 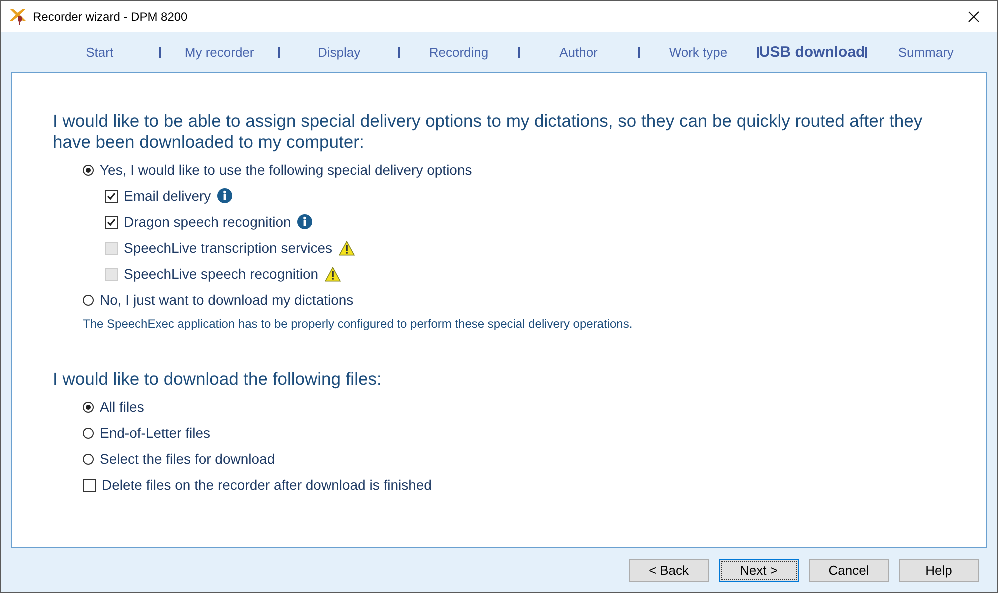 What do you see at coordinates (759, 570) in the screenshot?
I see `wizard-button: Next >` at bounding box center [759, 570].